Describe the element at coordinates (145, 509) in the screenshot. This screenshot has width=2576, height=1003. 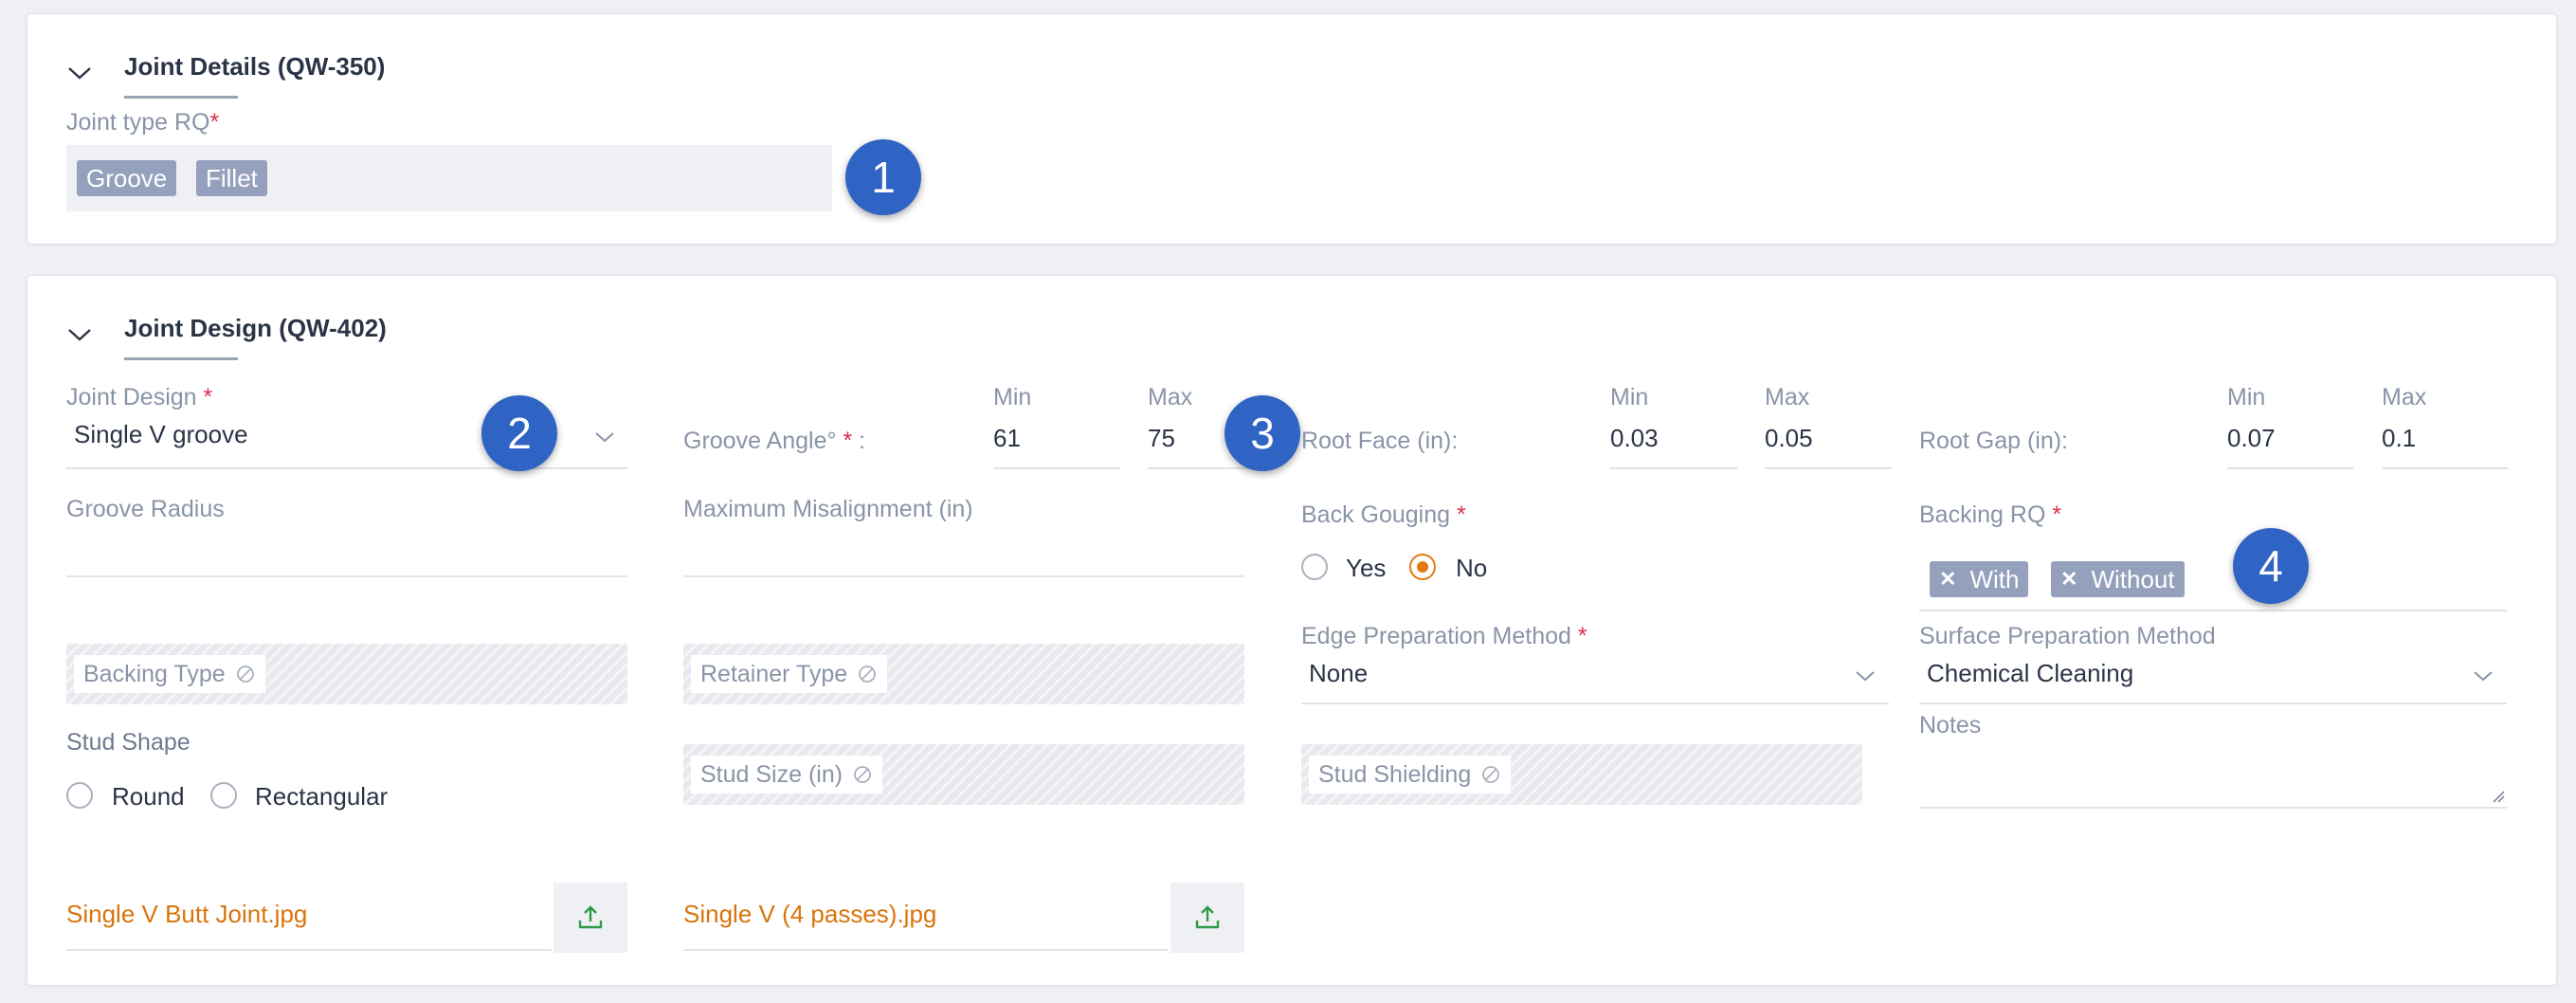
I see `groove-radius-label: Groove Radius` at that location.